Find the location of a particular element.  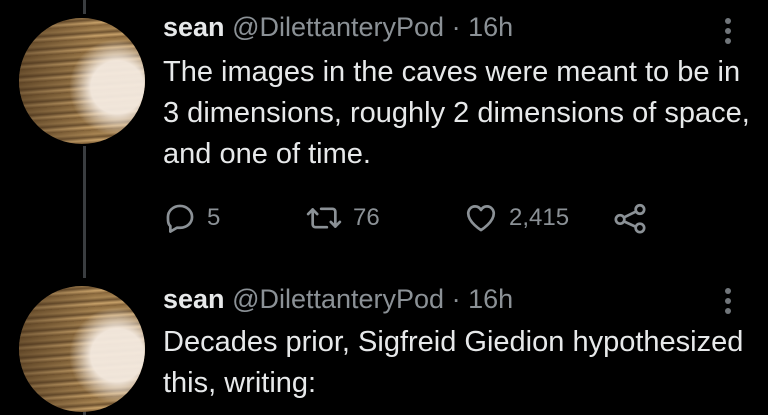

retweet-icon is located at coordinates (324, 218).